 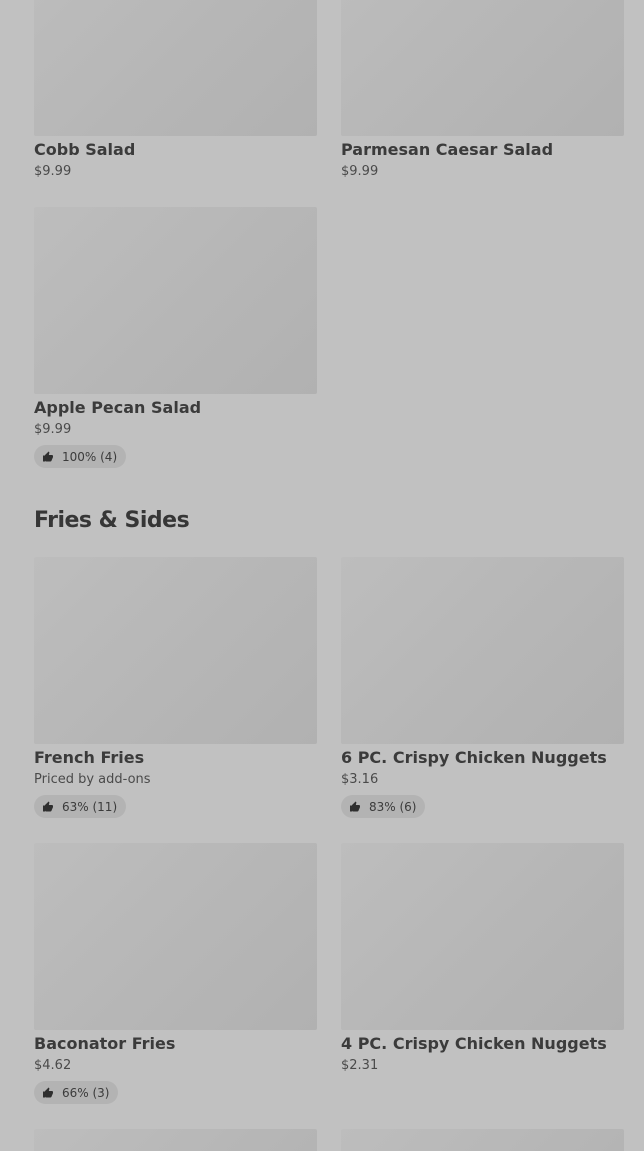 I want to click on rating-text: 63% (11), so click(x=90, y=806).